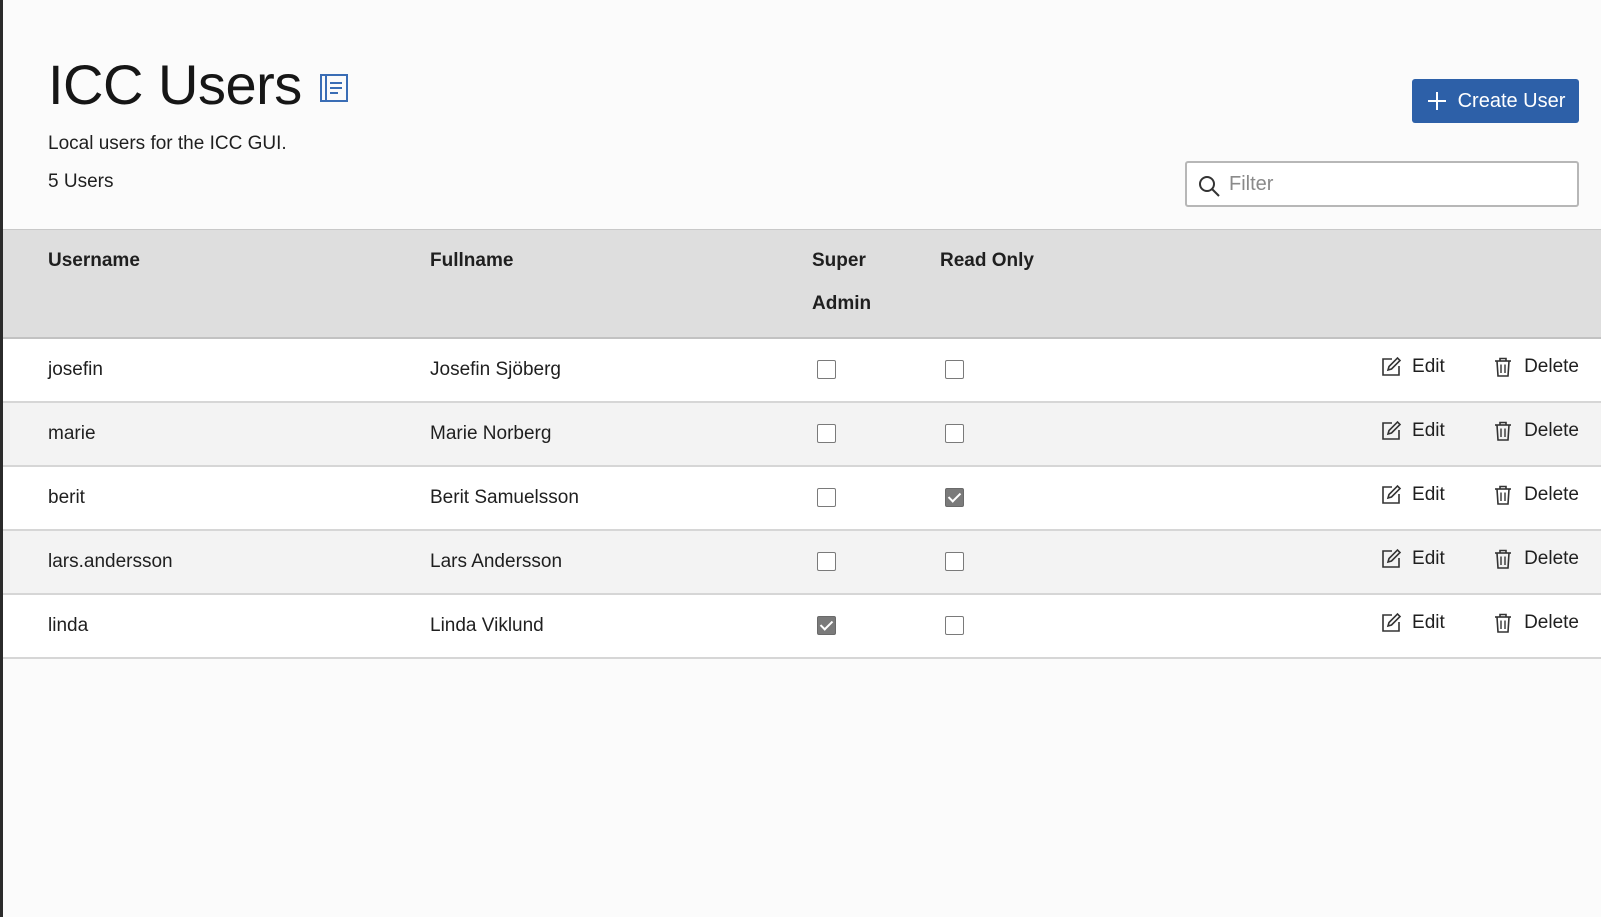 This screenshot has height=917, width=1601. Describe the element at coordinates (802, 497) in the screenshot. I see `table-row: berit Berit Samuelsson Edit Delete` at that location.